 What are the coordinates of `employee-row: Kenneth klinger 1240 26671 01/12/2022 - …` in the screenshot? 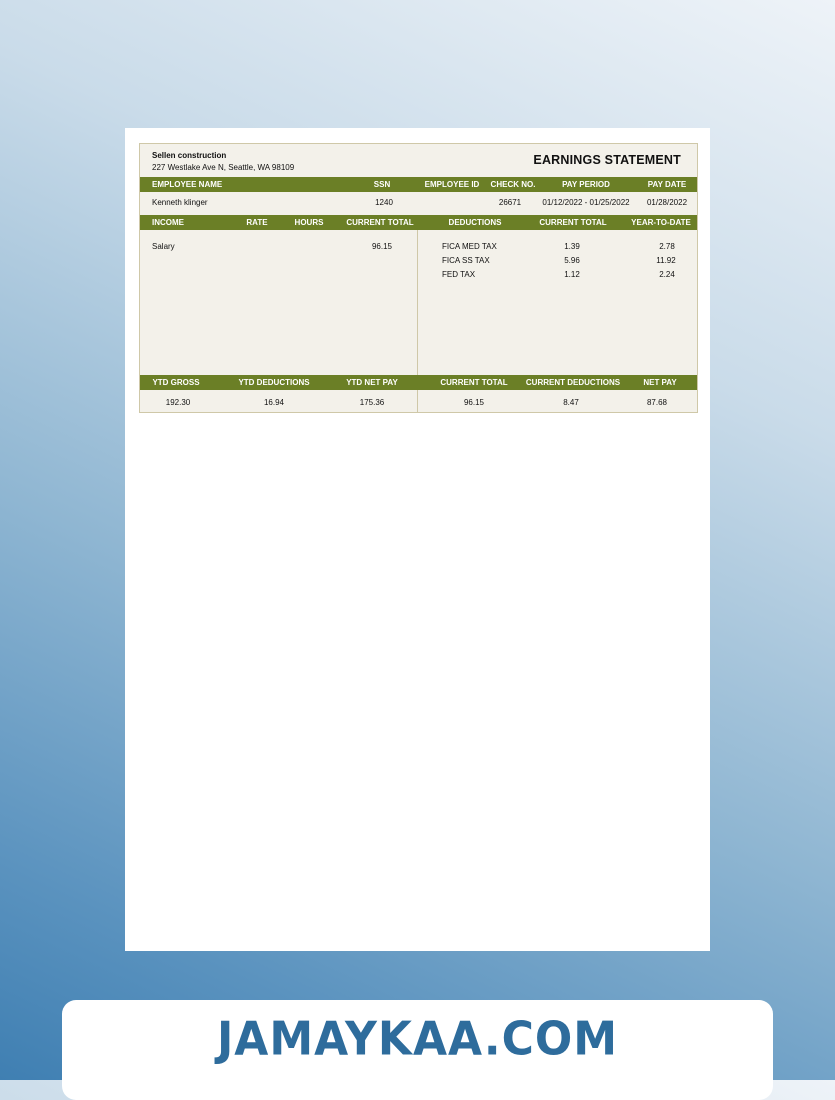 It's located at (418, 202).